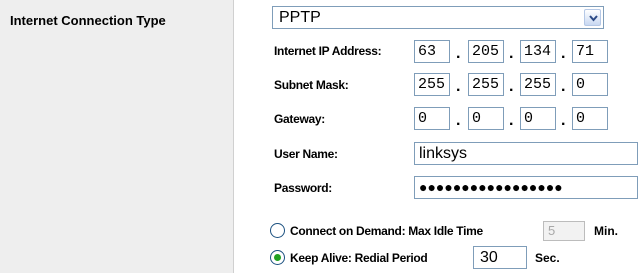 The width and height of the screenshot is (641, 273). I want to click on chevron-down-icon, so click(592, 17).